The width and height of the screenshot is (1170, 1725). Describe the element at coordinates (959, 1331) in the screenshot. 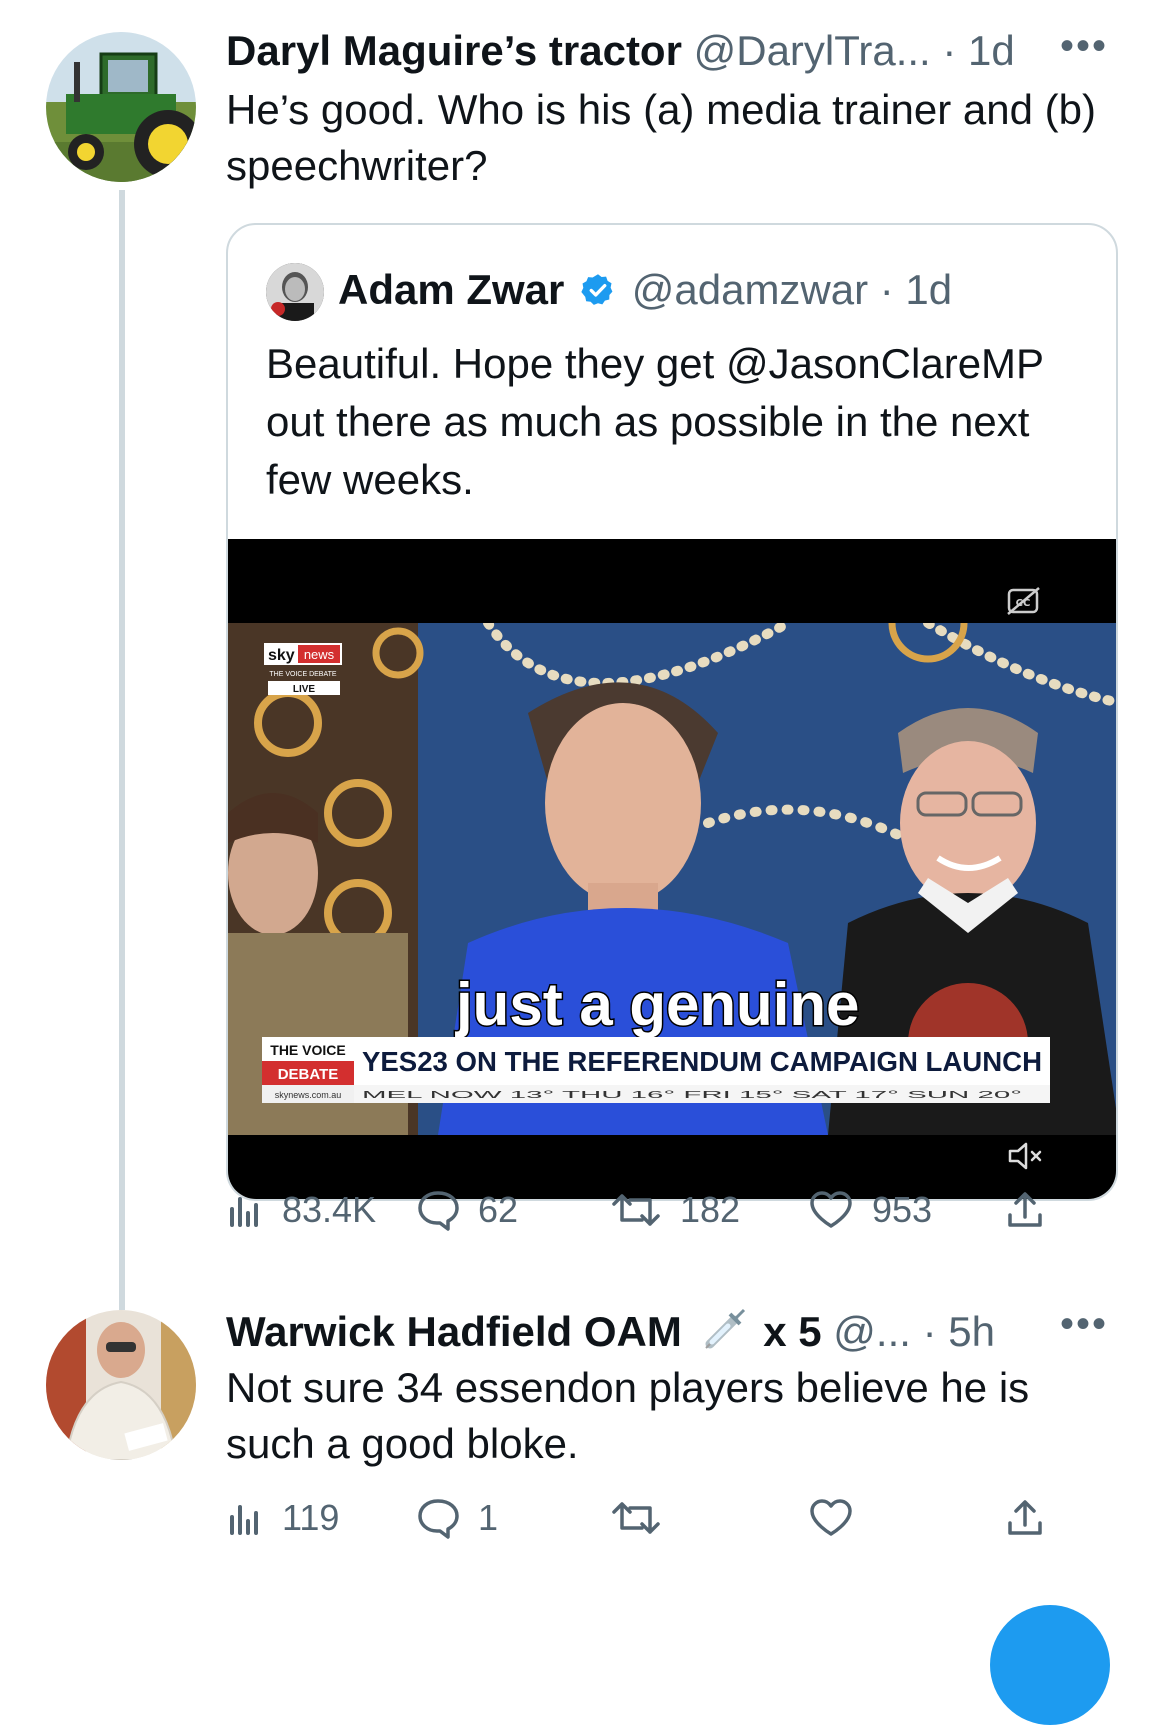

I see `tweet2-timestamp: · 5h` at that location.